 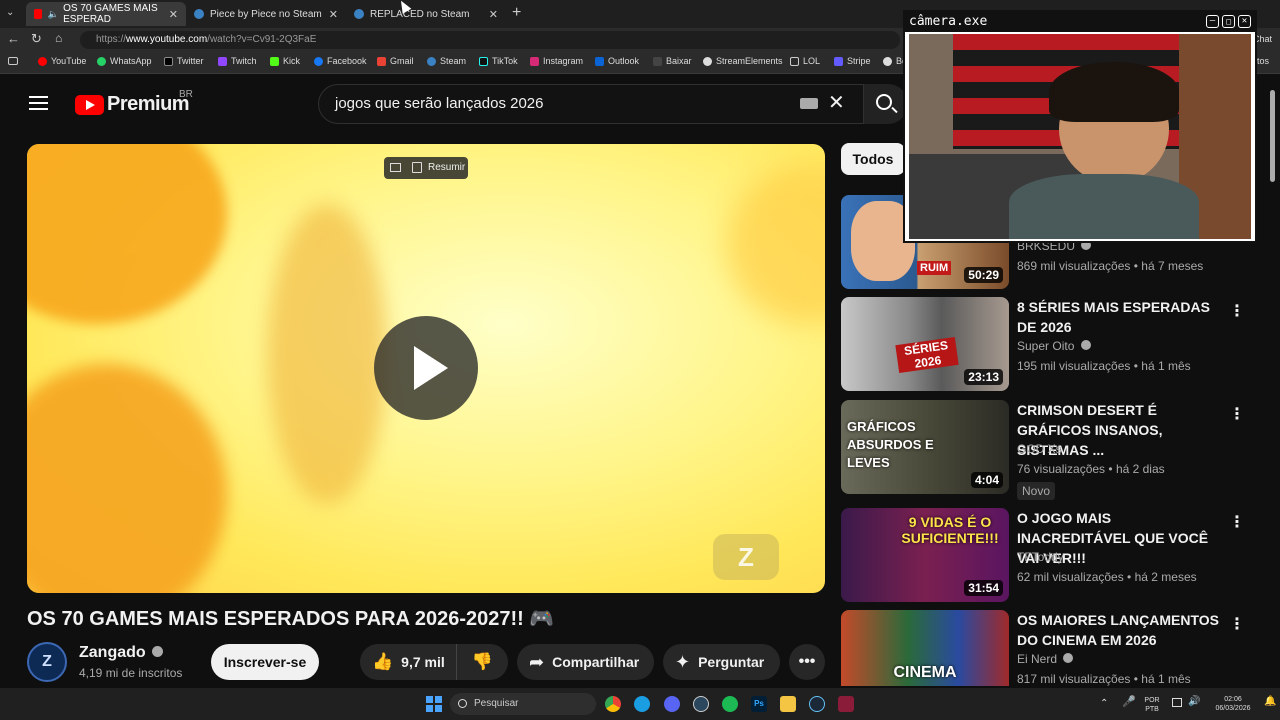 I want to click on channel-avatar: Z, so click(x=47, y=662).